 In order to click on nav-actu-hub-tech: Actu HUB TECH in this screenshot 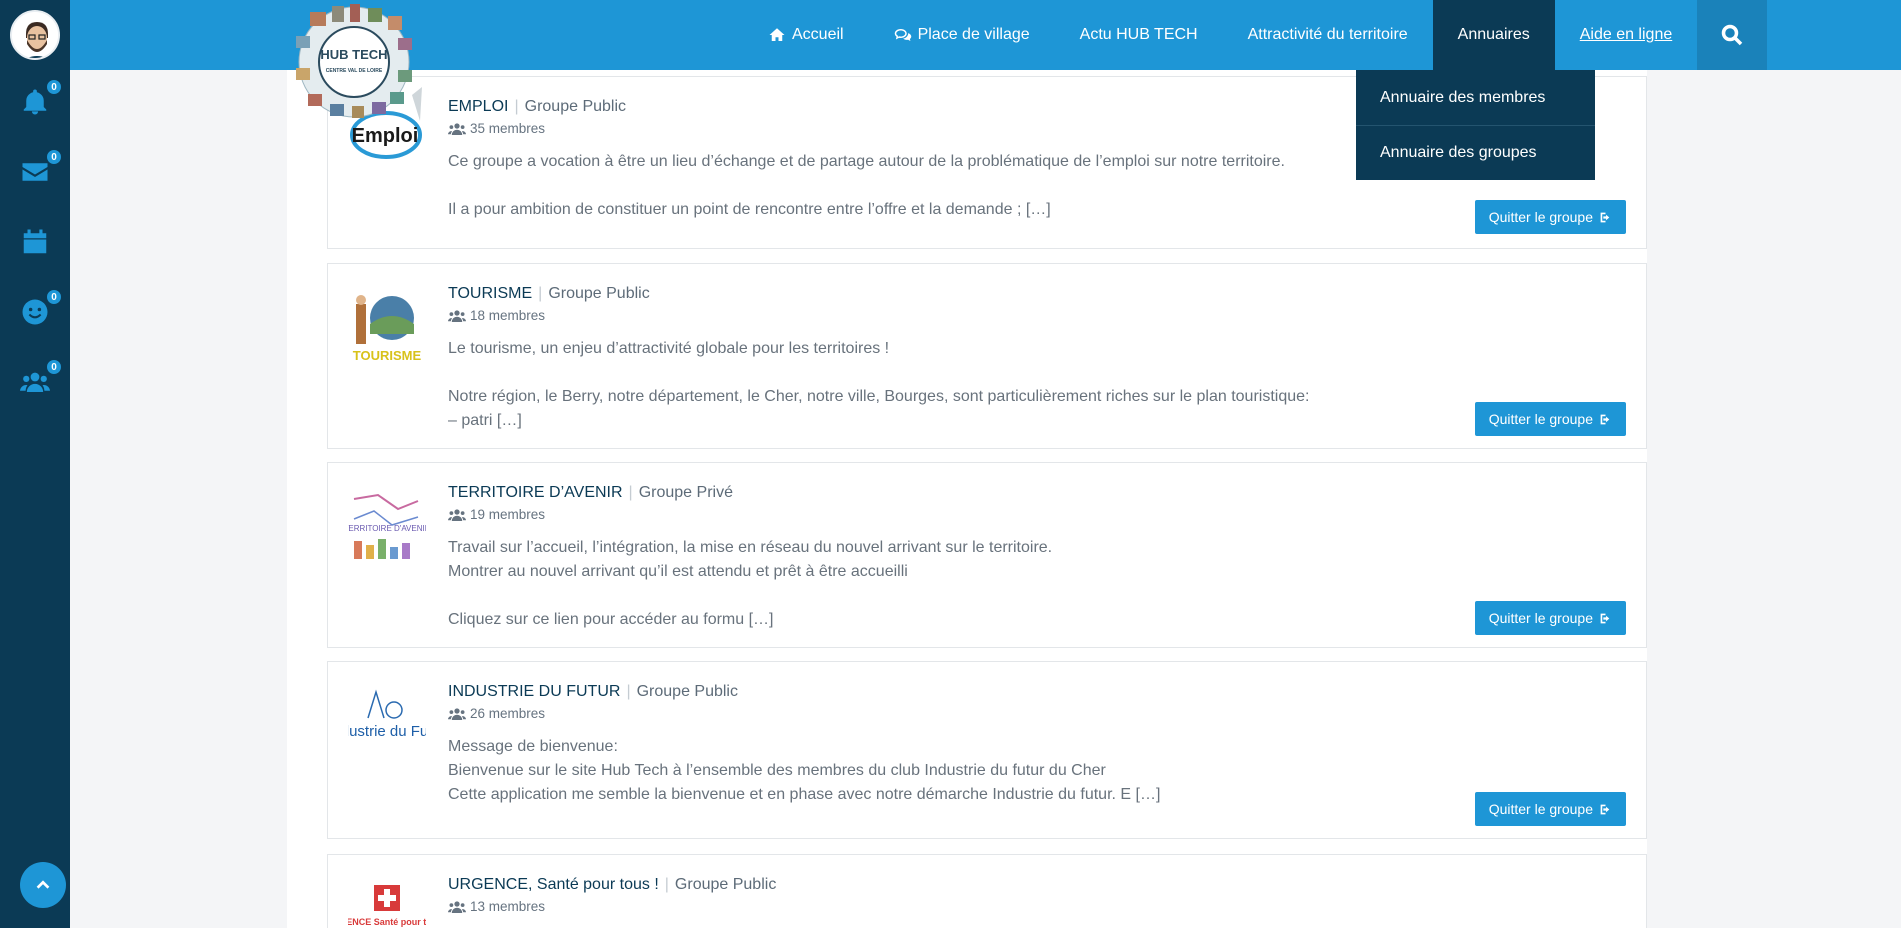, I will do `click(1139, 35)`.